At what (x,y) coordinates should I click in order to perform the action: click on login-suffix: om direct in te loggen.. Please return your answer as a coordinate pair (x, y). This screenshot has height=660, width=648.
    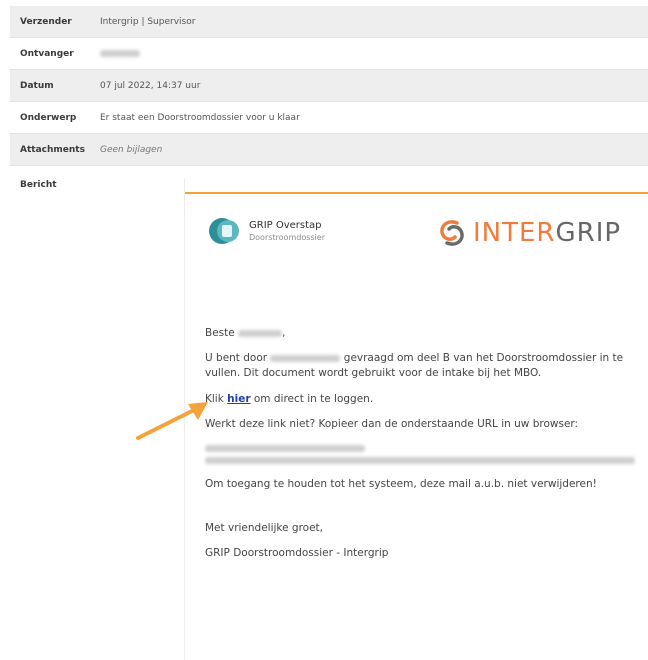
    Looking at the image, I should click on (313, 398).